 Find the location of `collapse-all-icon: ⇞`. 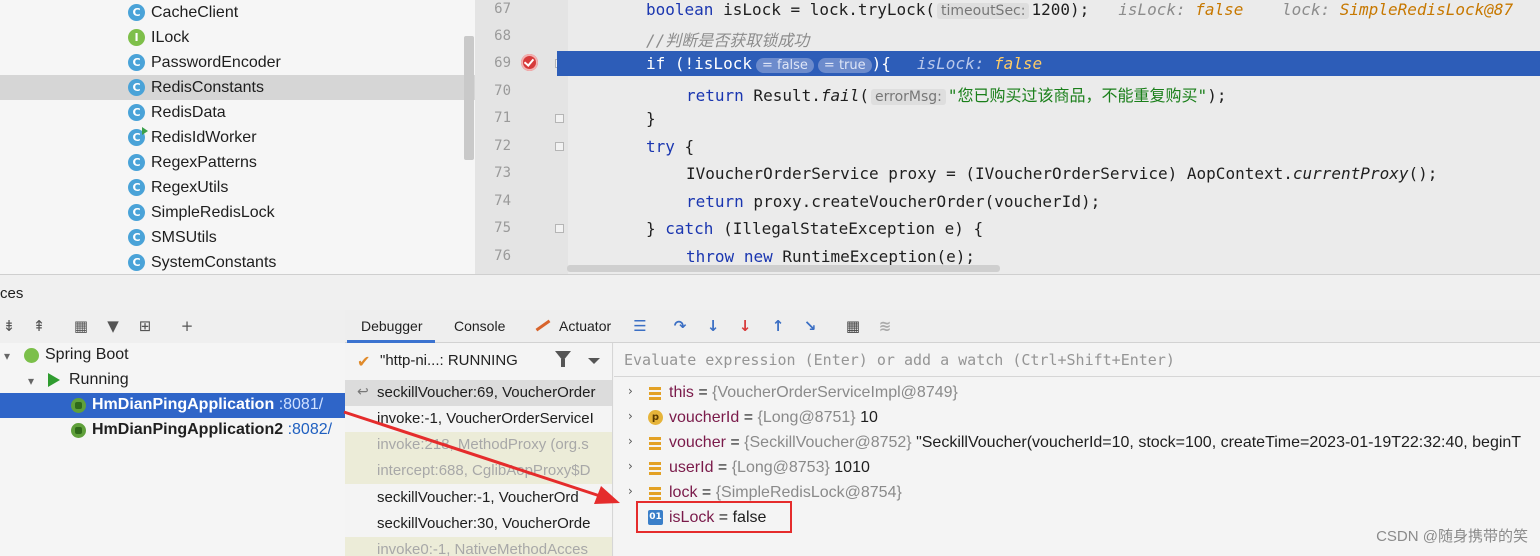

collapse-all-icon: ⇞ is located at coordinates (39, 326).